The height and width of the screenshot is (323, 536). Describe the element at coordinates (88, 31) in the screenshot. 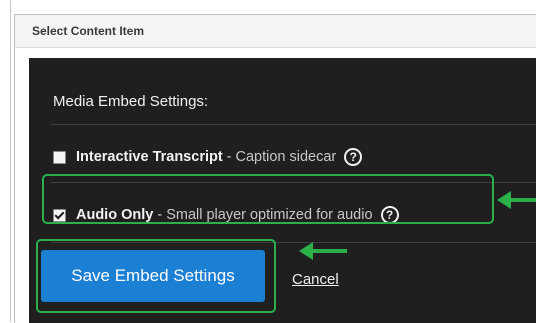

I see `dialog-title: Select Content Item` at that location.